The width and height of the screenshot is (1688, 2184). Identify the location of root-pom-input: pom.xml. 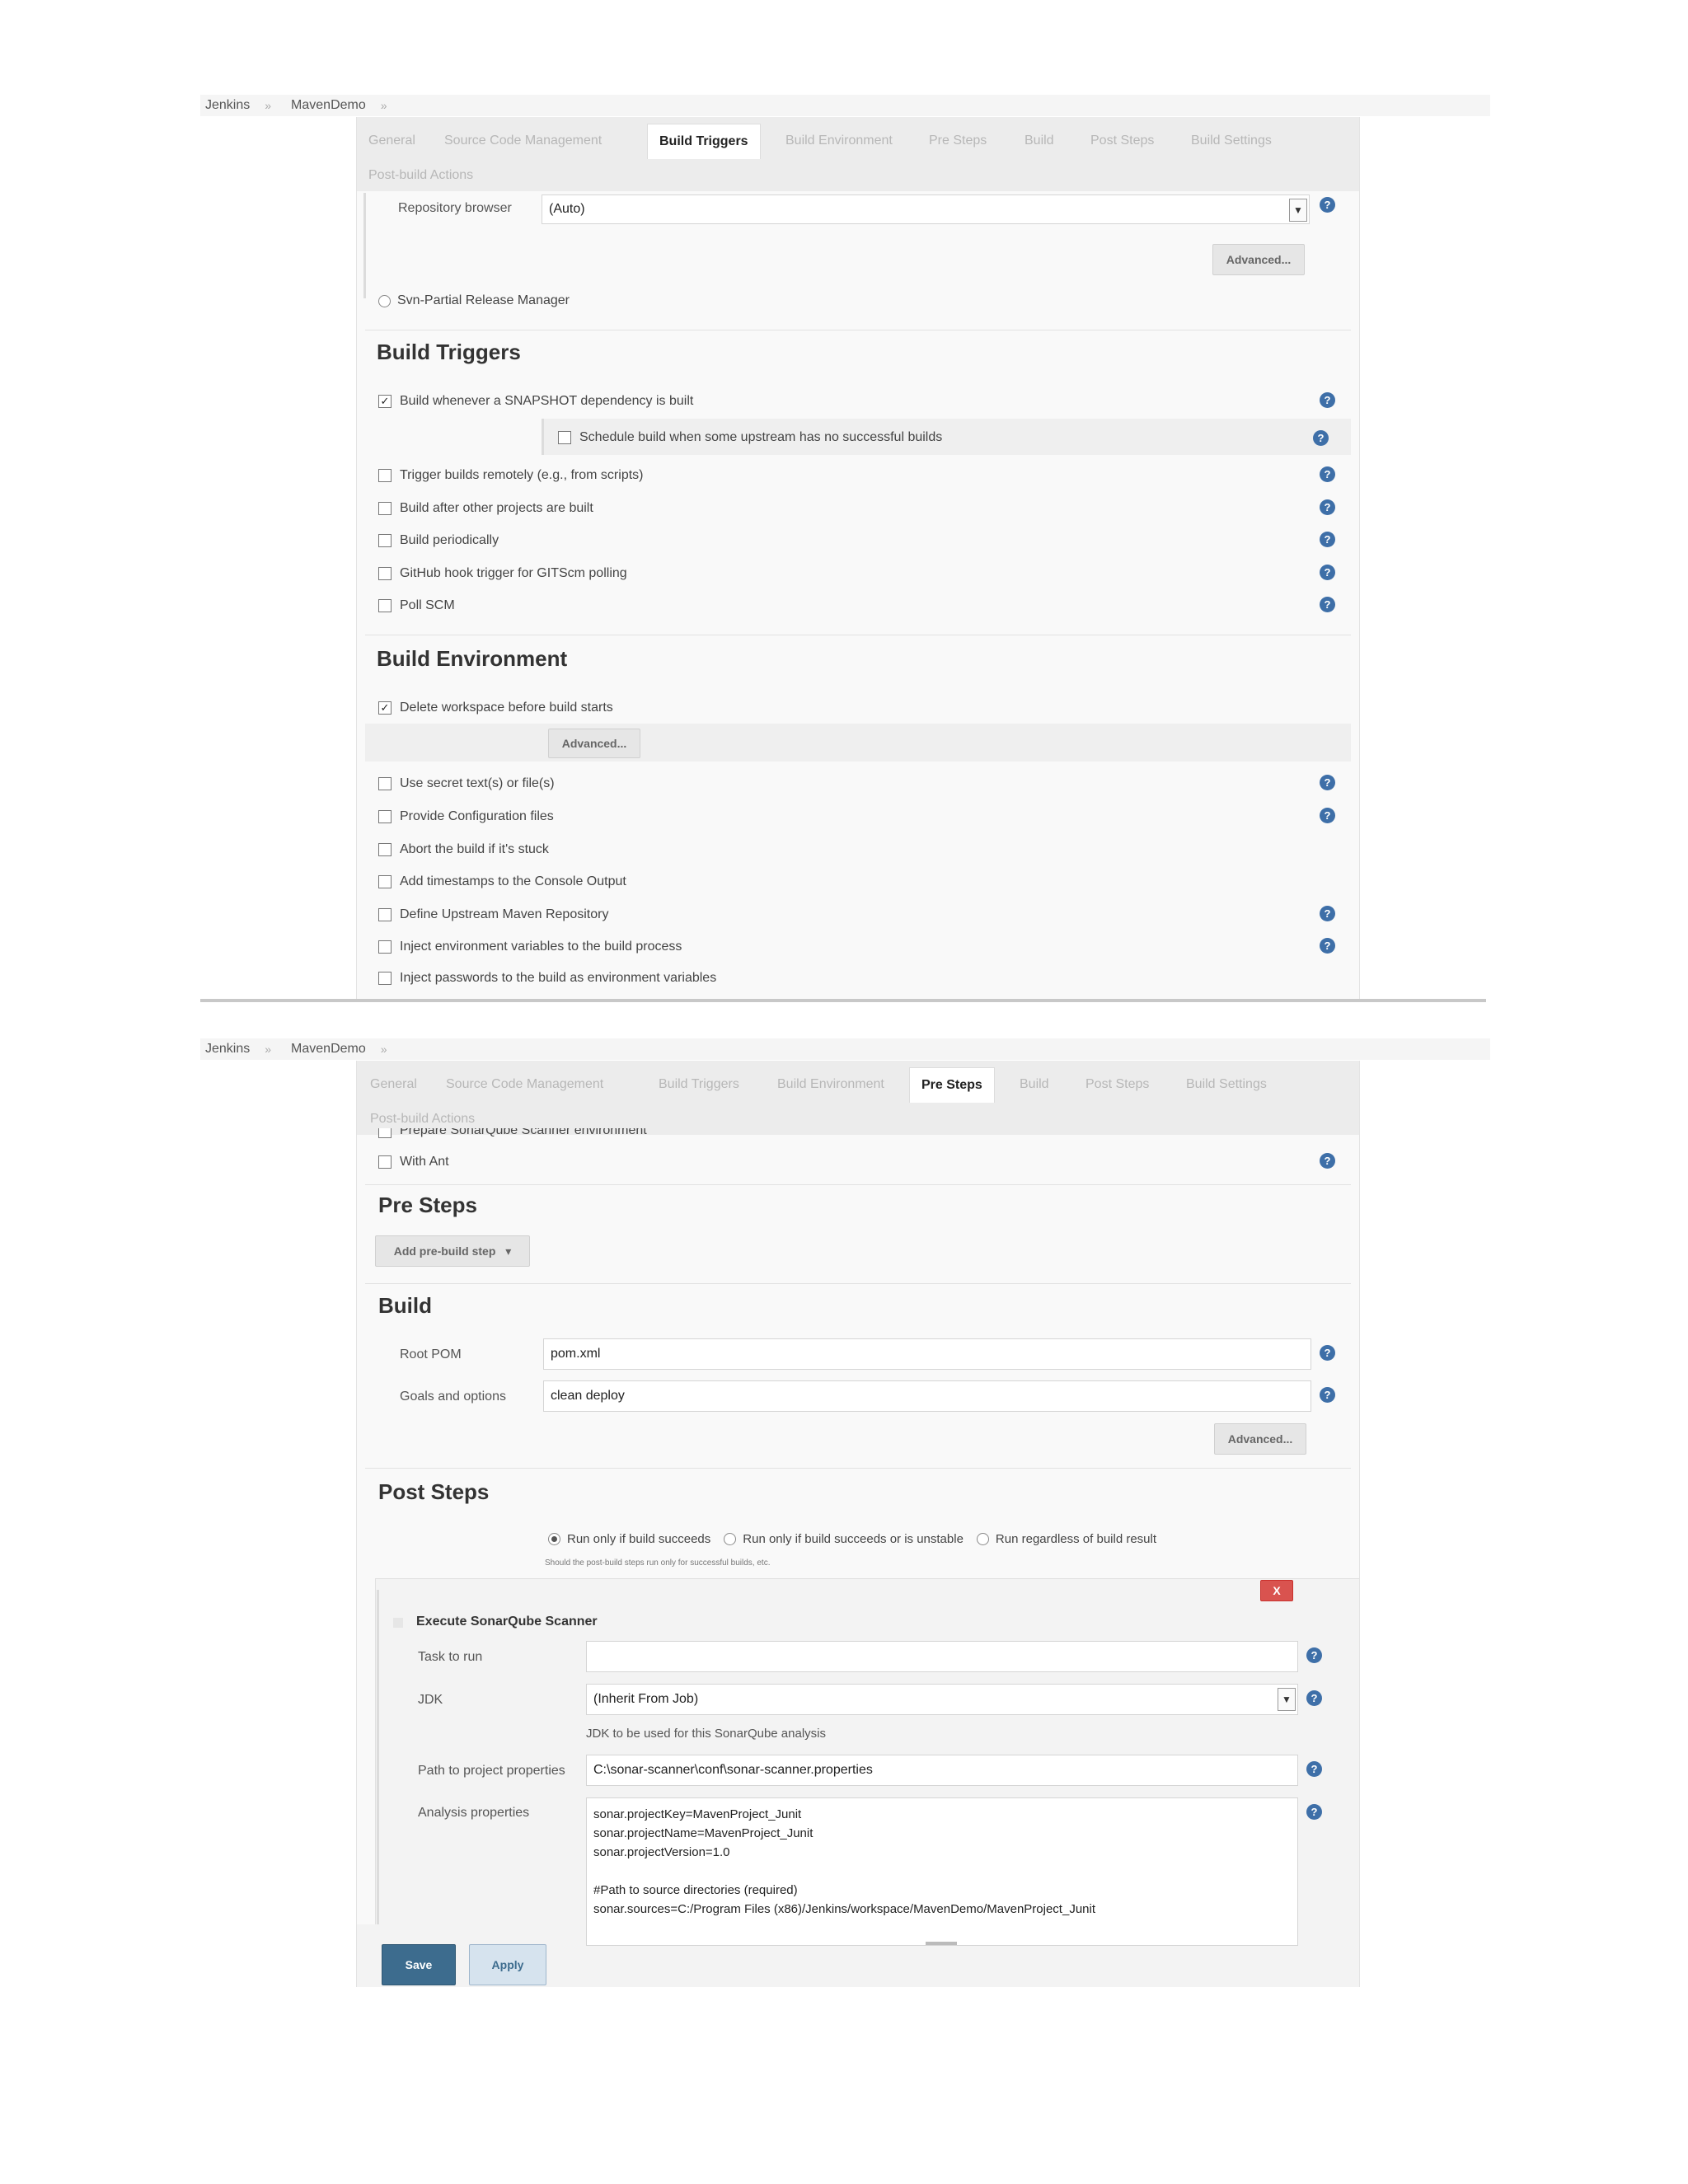
(927, 1354).